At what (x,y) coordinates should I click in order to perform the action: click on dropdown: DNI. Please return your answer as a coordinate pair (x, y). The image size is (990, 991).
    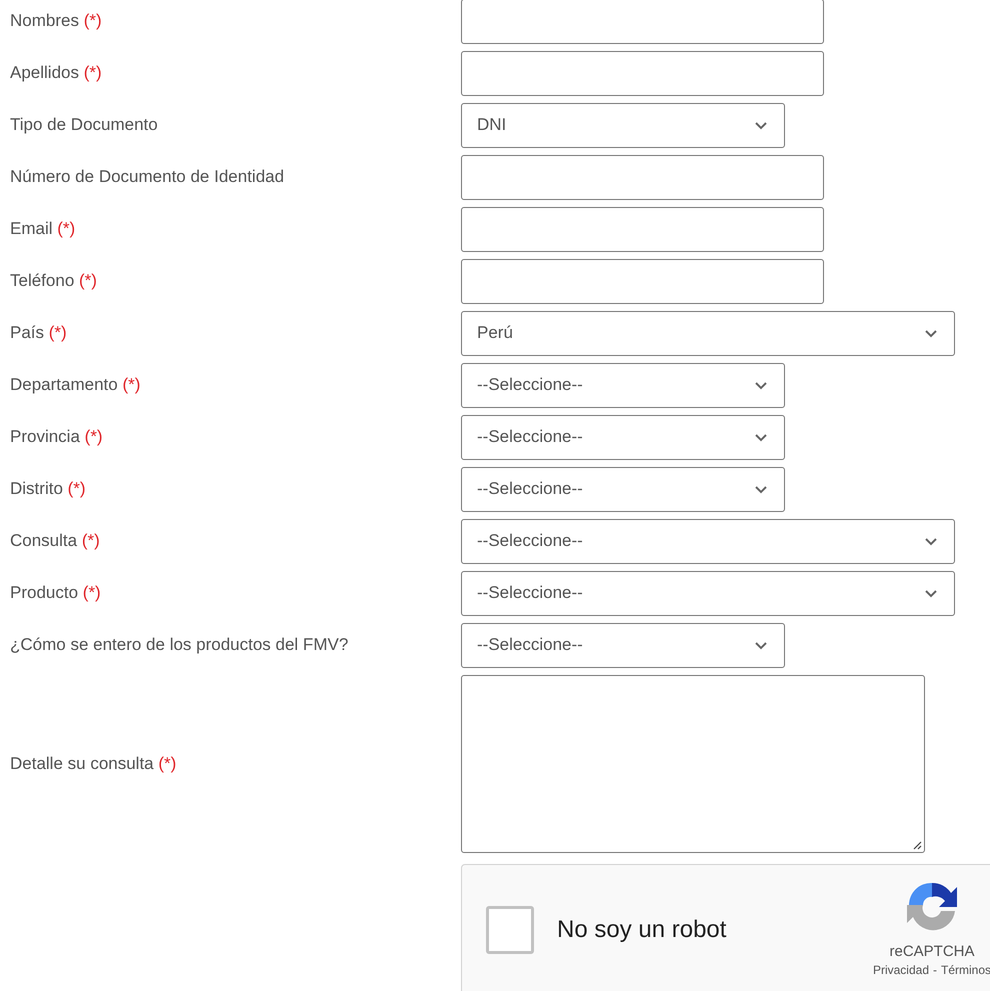
    Looking at the image, I should click on (623, 125).